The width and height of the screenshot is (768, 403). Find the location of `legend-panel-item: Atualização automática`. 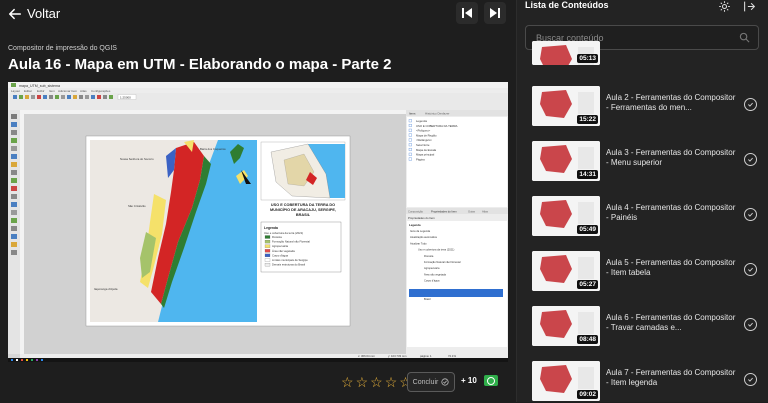

legend-panel-item: Atualização automática is located at coordinates (423, 237).